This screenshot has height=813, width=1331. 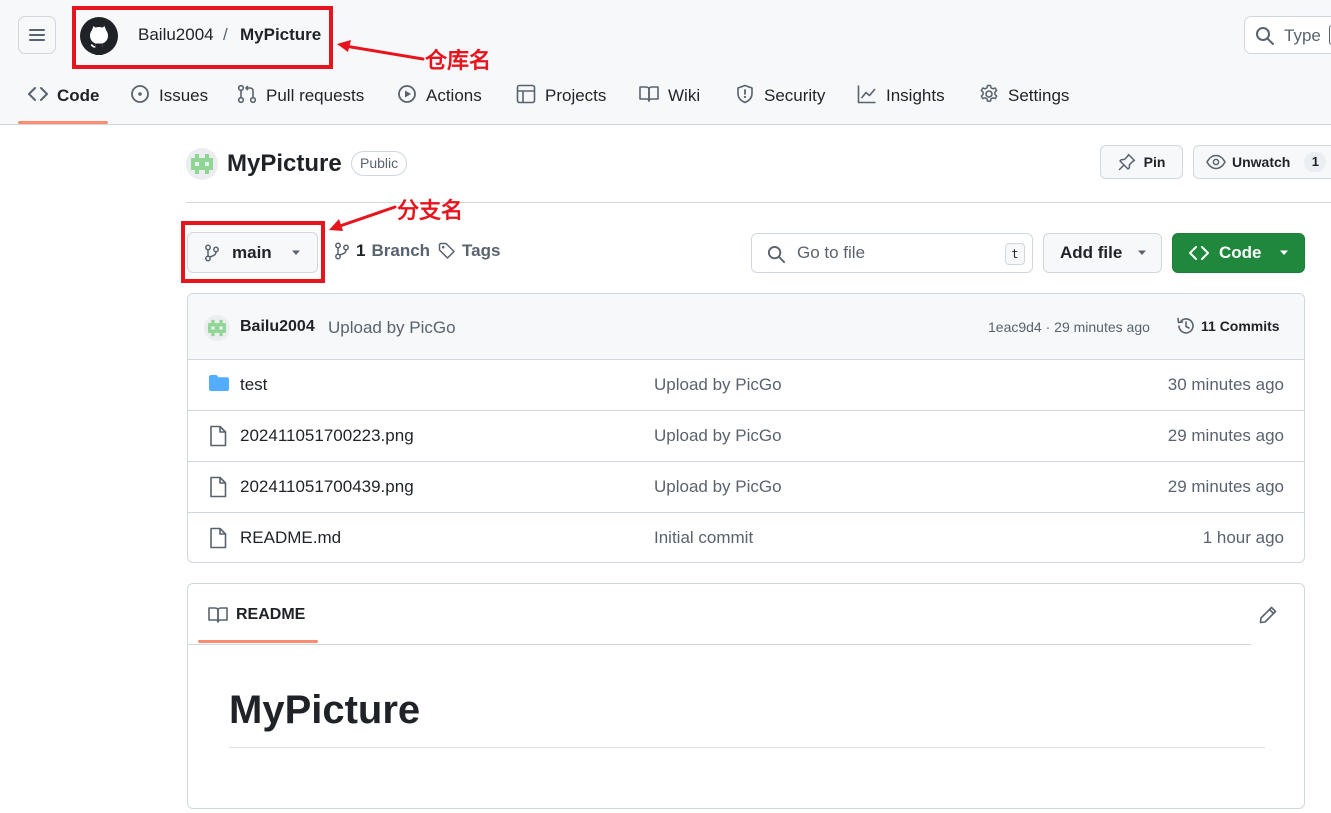 What do you see at coordinates (1216, 162) in the screenshot?
I see `eye-icon` at bounding box center [1216, 162].